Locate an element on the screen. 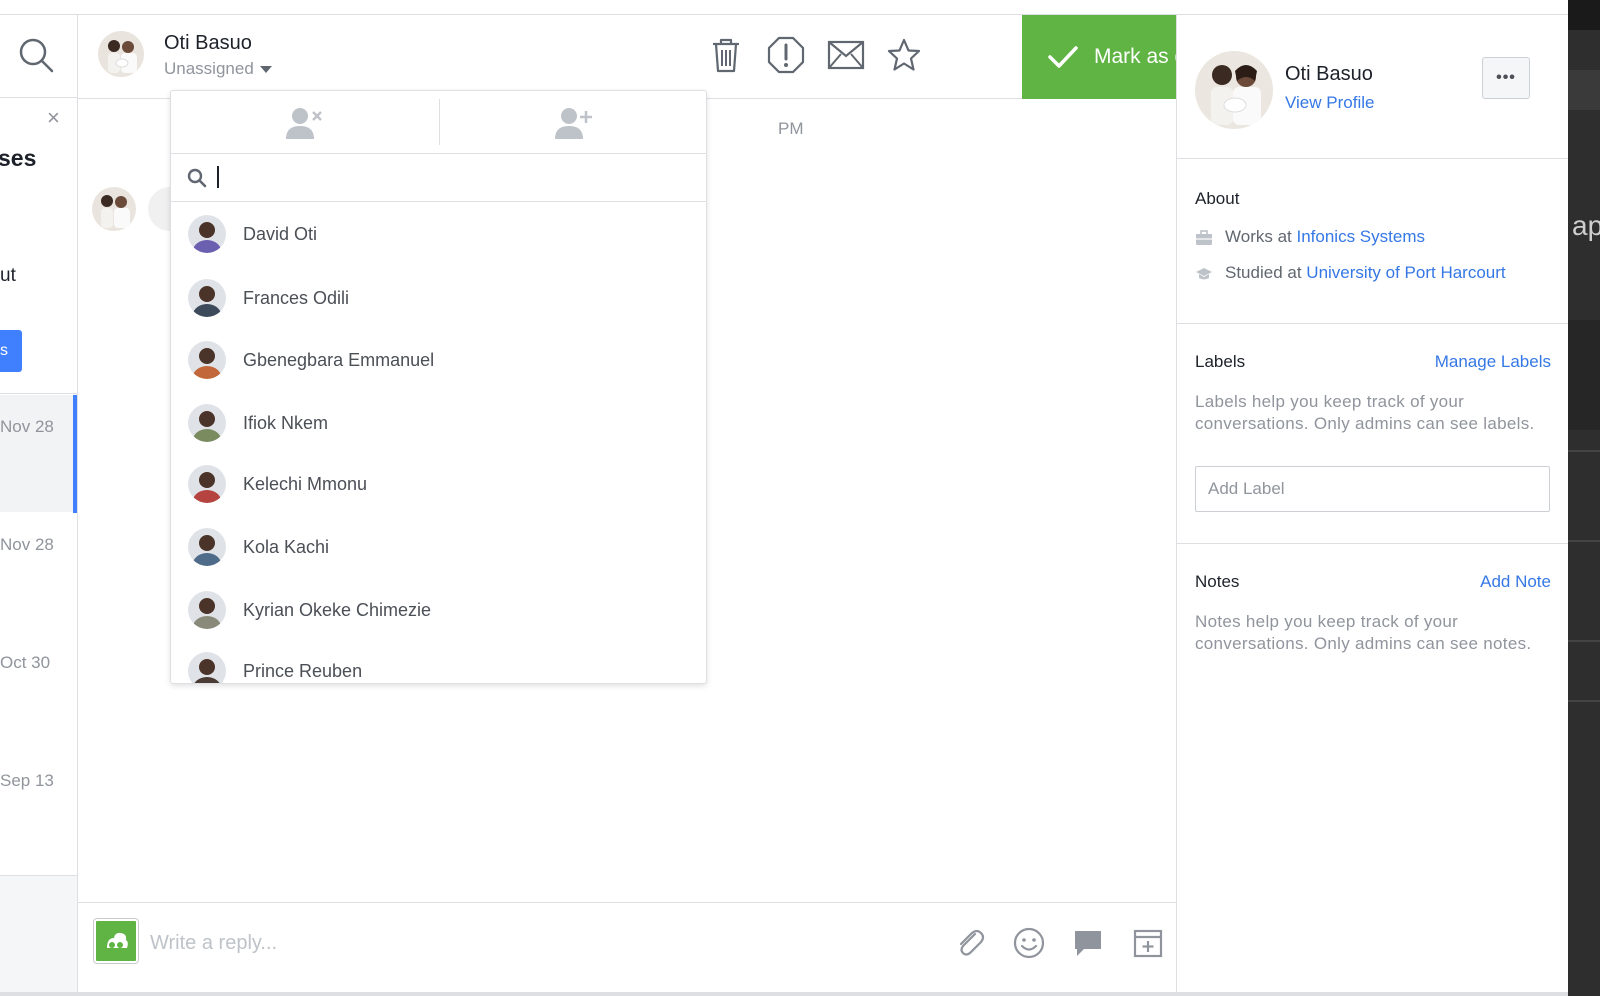 The height and width of the screenshot is (996, 1600). assignee-item: Prince Reuben is located at coordinates (438, 661).